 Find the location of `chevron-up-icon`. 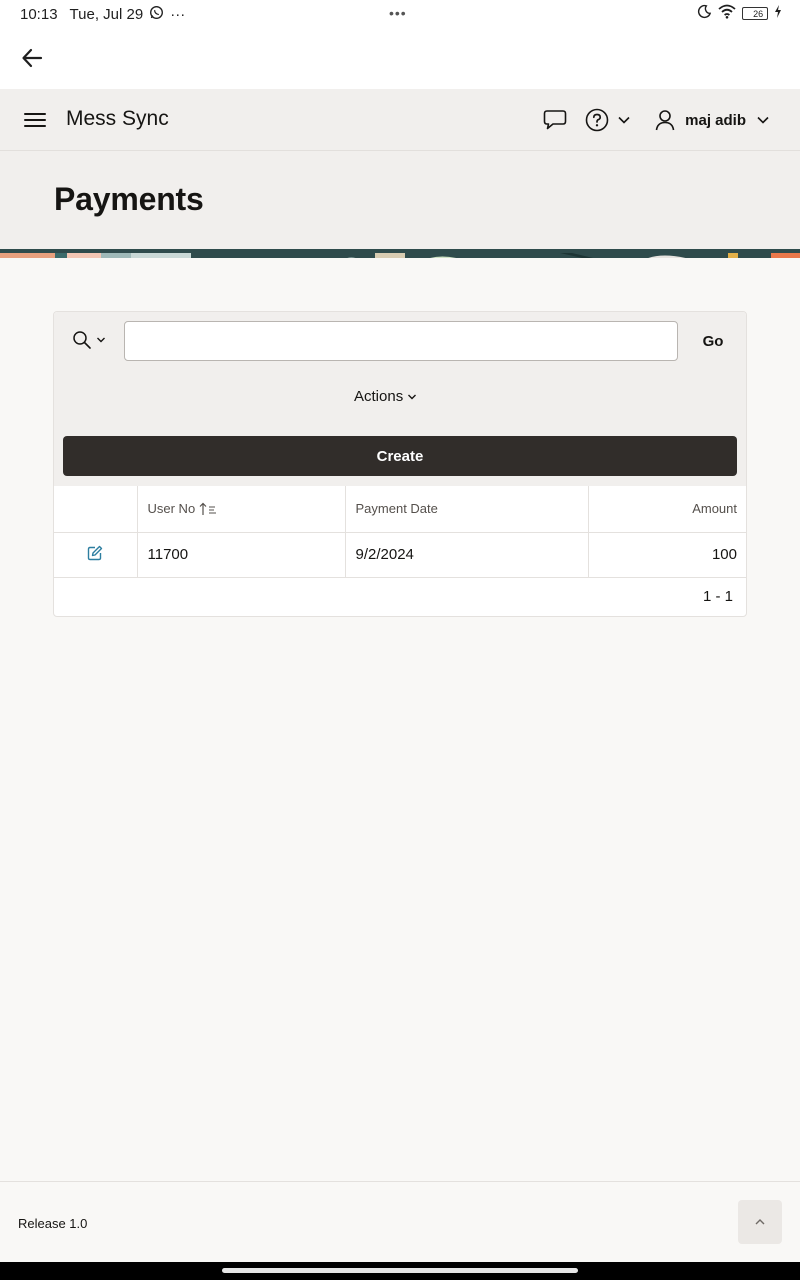

chevron-up-icon is located at coordinates (760, 1222).